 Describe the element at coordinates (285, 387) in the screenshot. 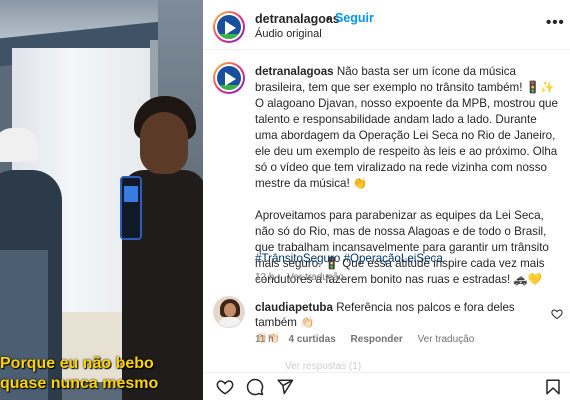

I see `share-icon` at that location.